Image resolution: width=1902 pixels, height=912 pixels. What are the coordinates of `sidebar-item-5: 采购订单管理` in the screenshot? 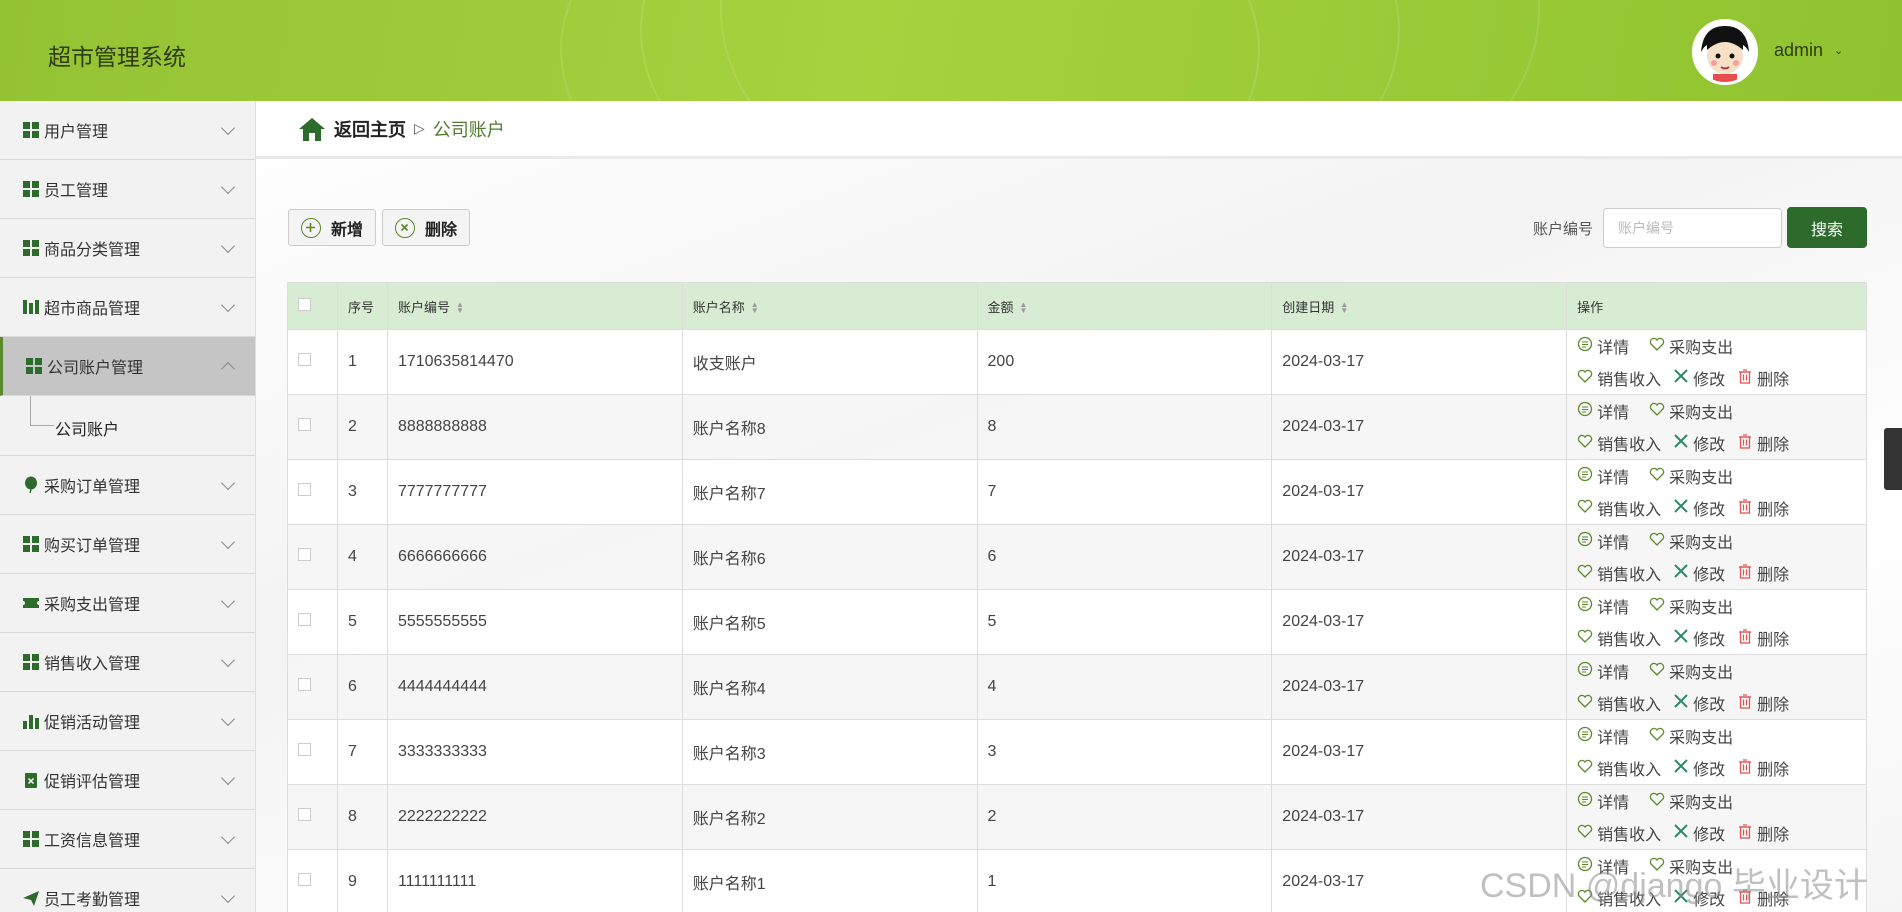 It's located at (127, 485).